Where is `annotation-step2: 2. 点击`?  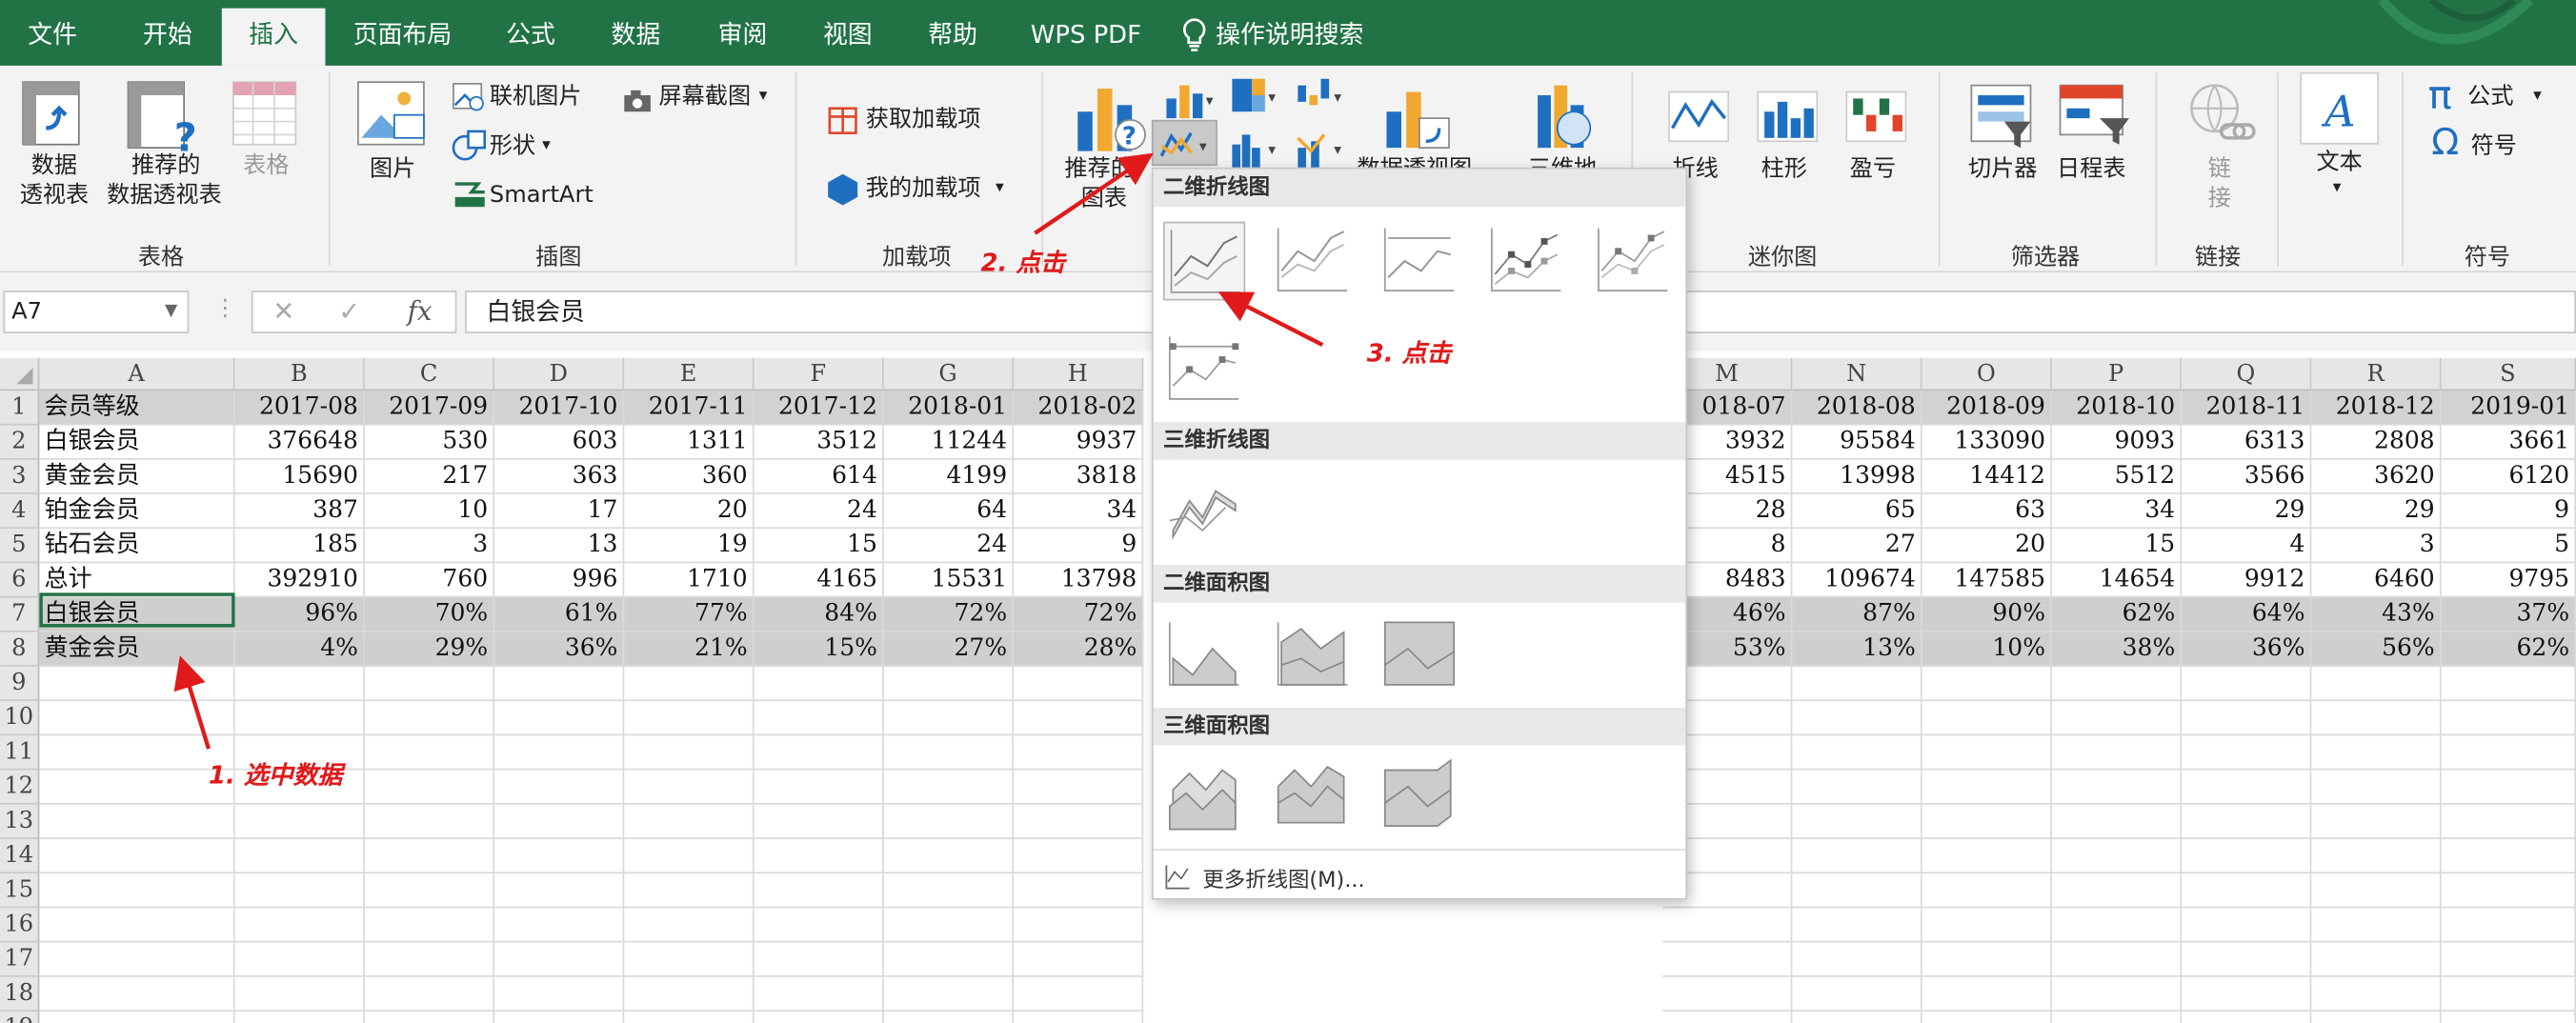
annotation-step2: 2. 点击 is located at coordinates (1023, 263).